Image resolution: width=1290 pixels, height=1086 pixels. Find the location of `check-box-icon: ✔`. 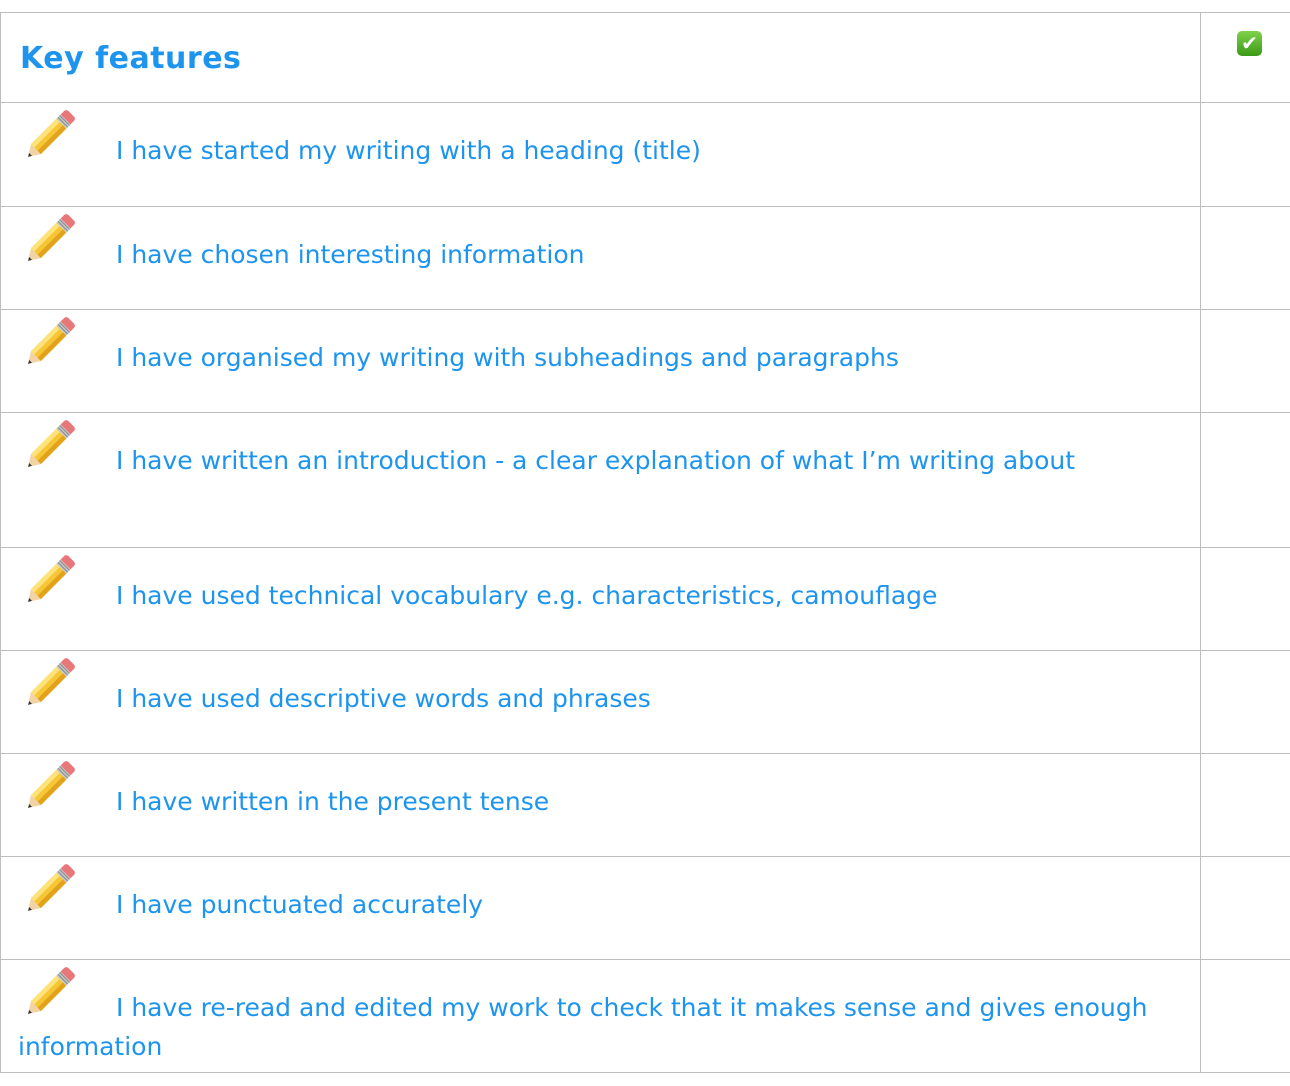

check-box-icon: ✔ is located at coordinates (1249, 43).